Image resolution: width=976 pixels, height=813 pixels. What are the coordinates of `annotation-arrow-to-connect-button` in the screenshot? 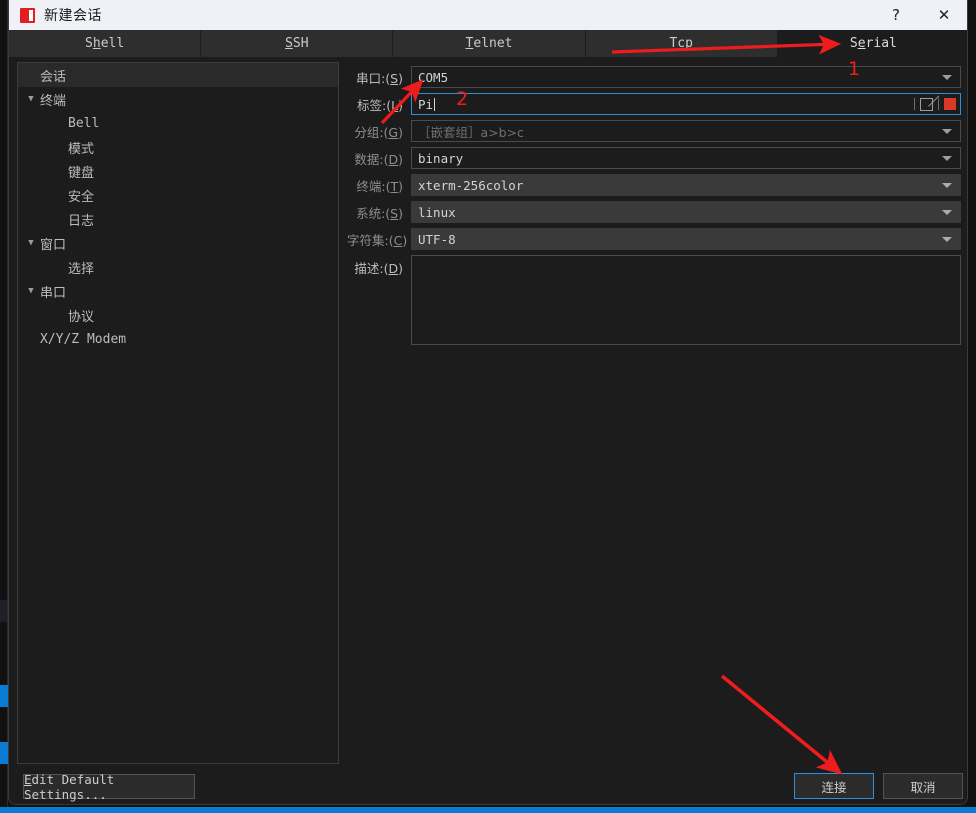 It's located at (781, 724).